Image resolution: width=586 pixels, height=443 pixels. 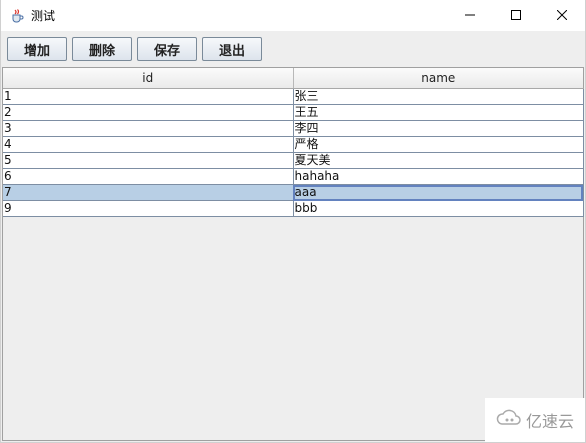 What do you see at coordinates (293, 48) in the screenshot?
I see `toolbar: 增加 删除 保存 退出` at bounding box center [293, 48].